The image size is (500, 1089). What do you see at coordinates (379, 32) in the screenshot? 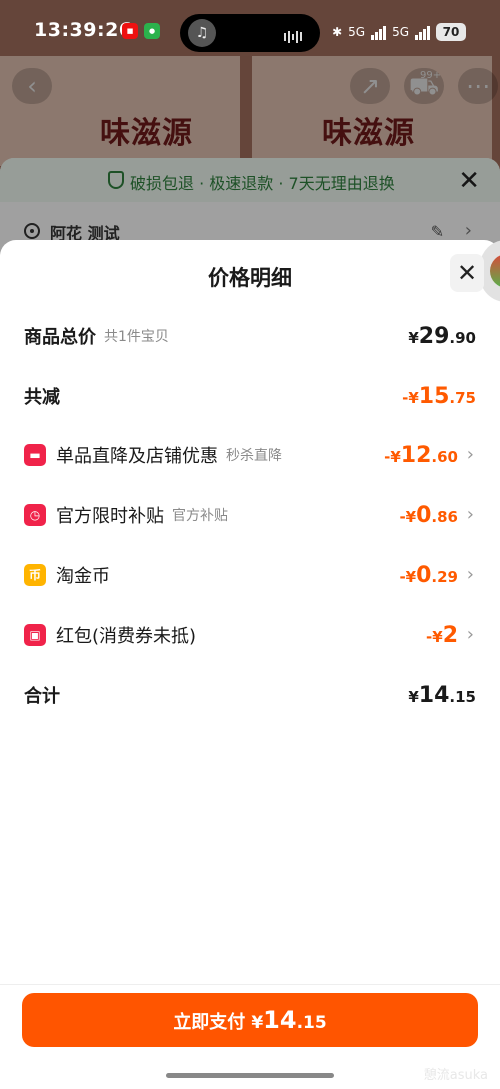
I see `signal-icon` at bounding box center [379, 32].